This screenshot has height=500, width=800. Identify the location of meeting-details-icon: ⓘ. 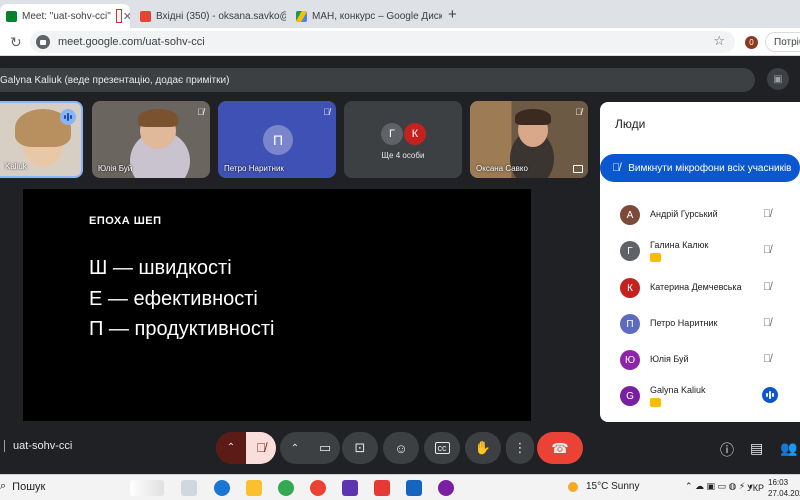
(727, 450).